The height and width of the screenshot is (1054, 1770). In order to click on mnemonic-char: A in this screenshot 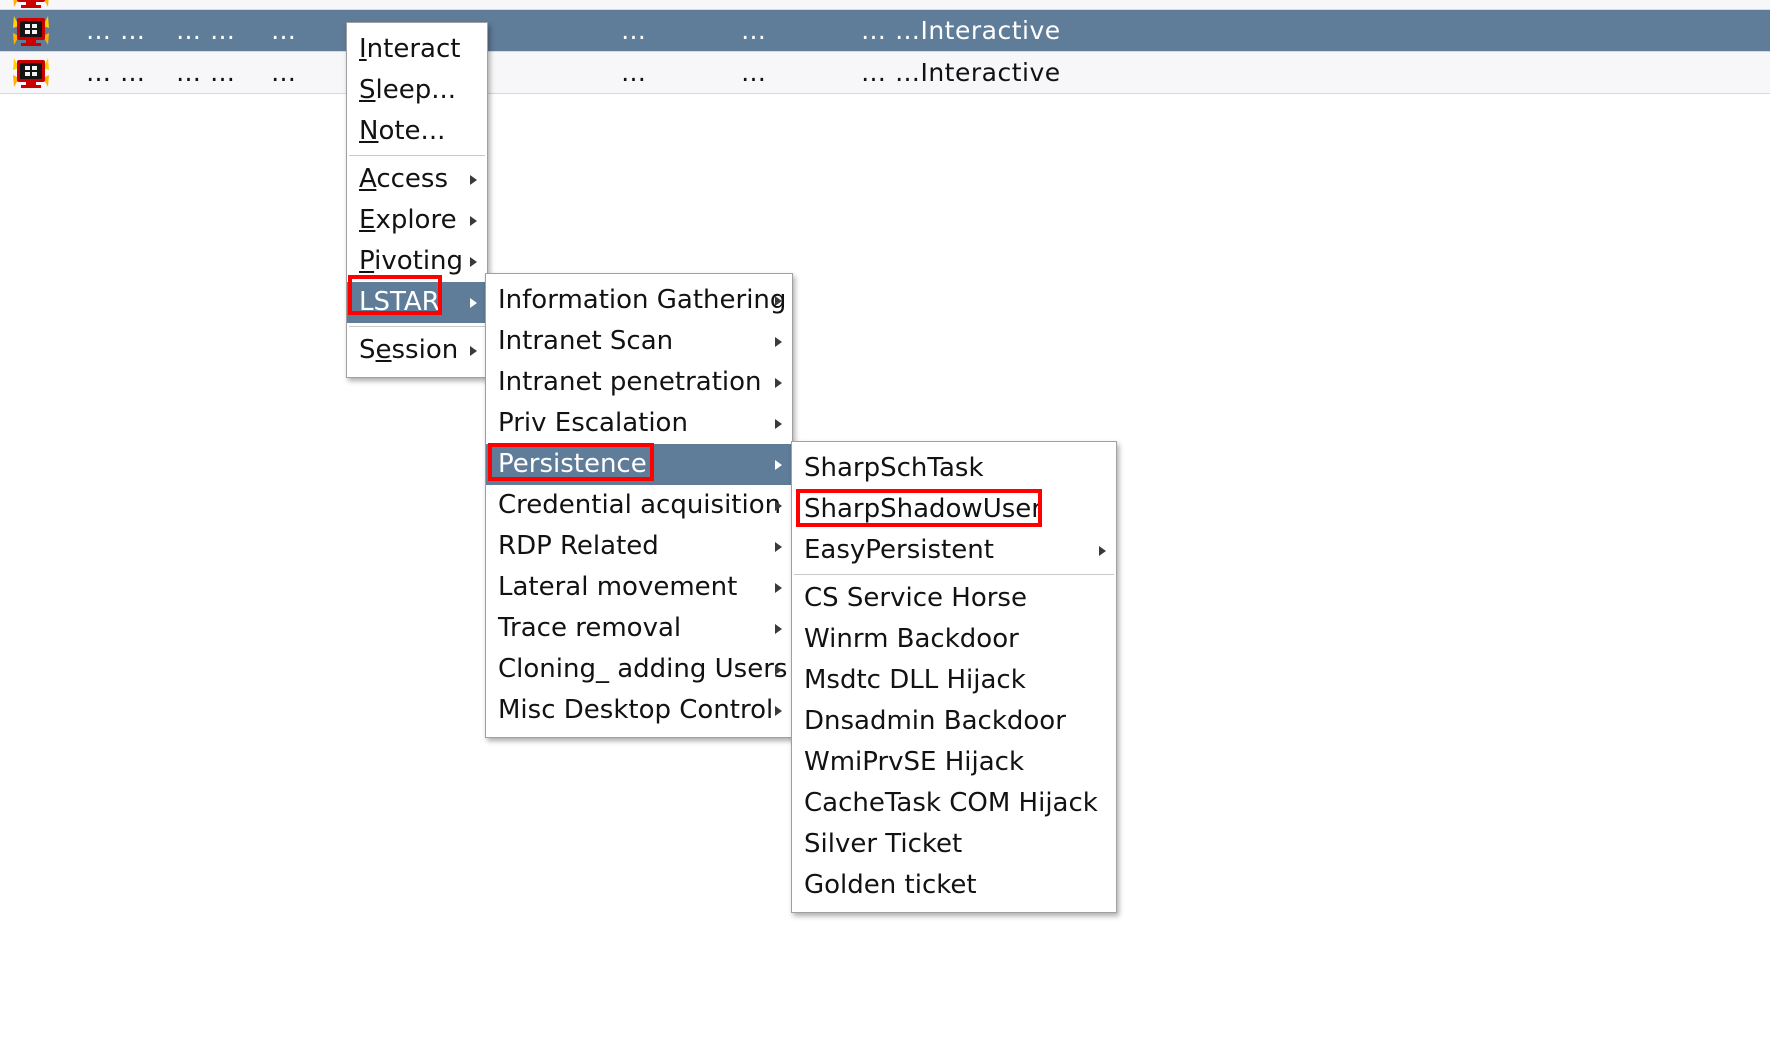, I will do `click(368, 179)`.